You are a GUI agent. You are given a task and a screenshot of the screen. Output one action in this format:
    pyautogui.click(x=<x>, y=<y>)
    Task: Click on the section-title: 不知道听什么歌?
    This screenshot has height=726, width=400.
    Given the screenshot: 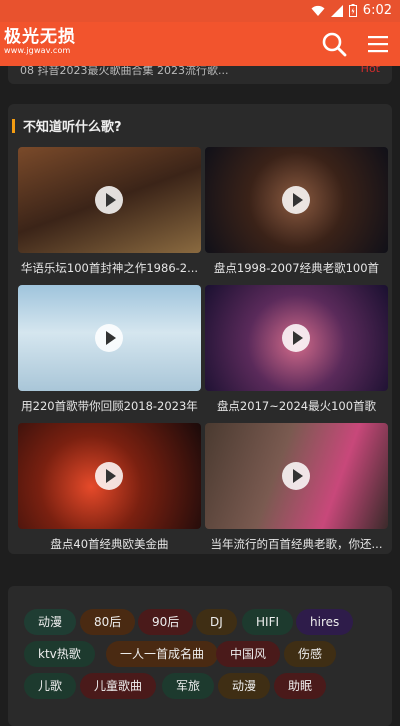 What is the action you would take?
    pyautogui.click(x=72, y=127)
    